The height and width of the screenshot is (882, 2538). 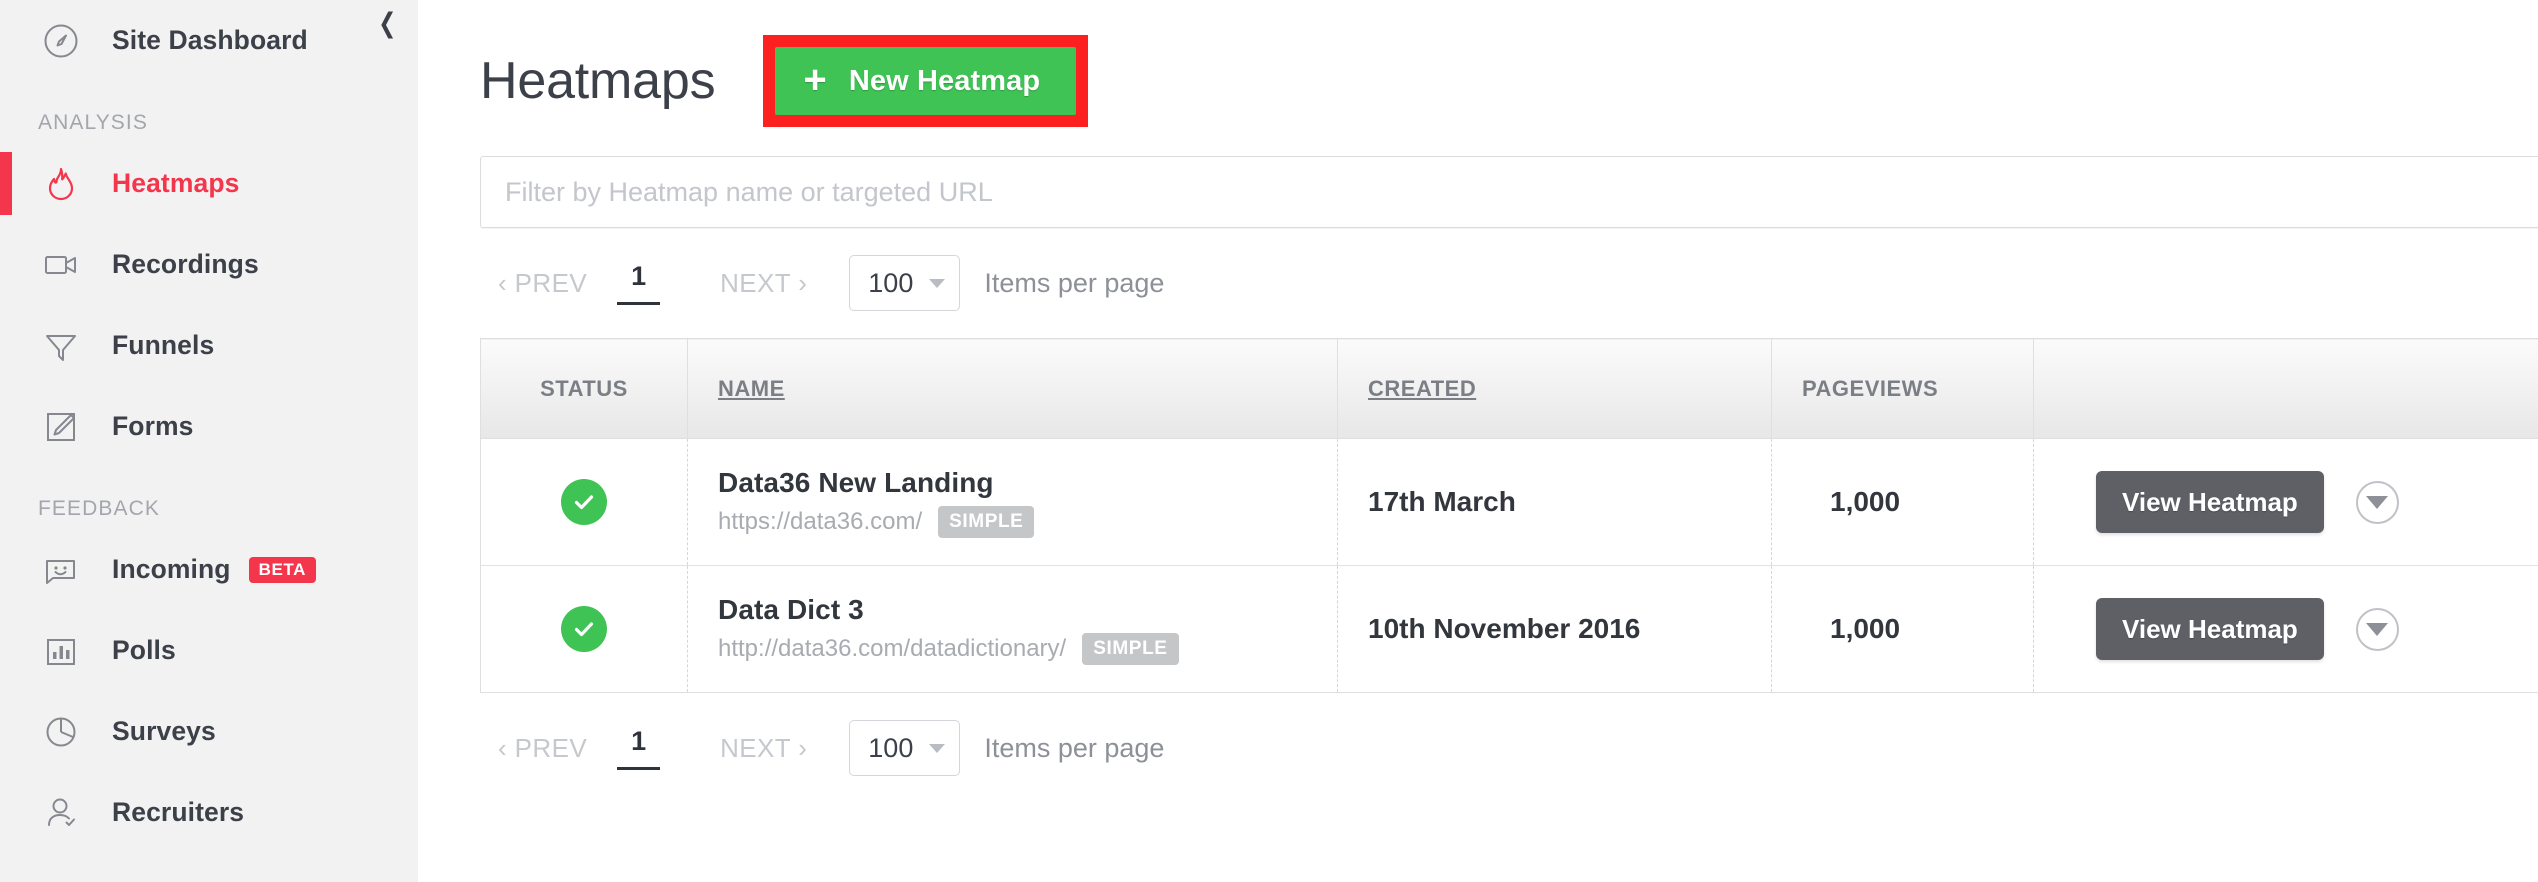 I want to click on heatmap-url: https://data36.com/, so click(x=820, y=521).